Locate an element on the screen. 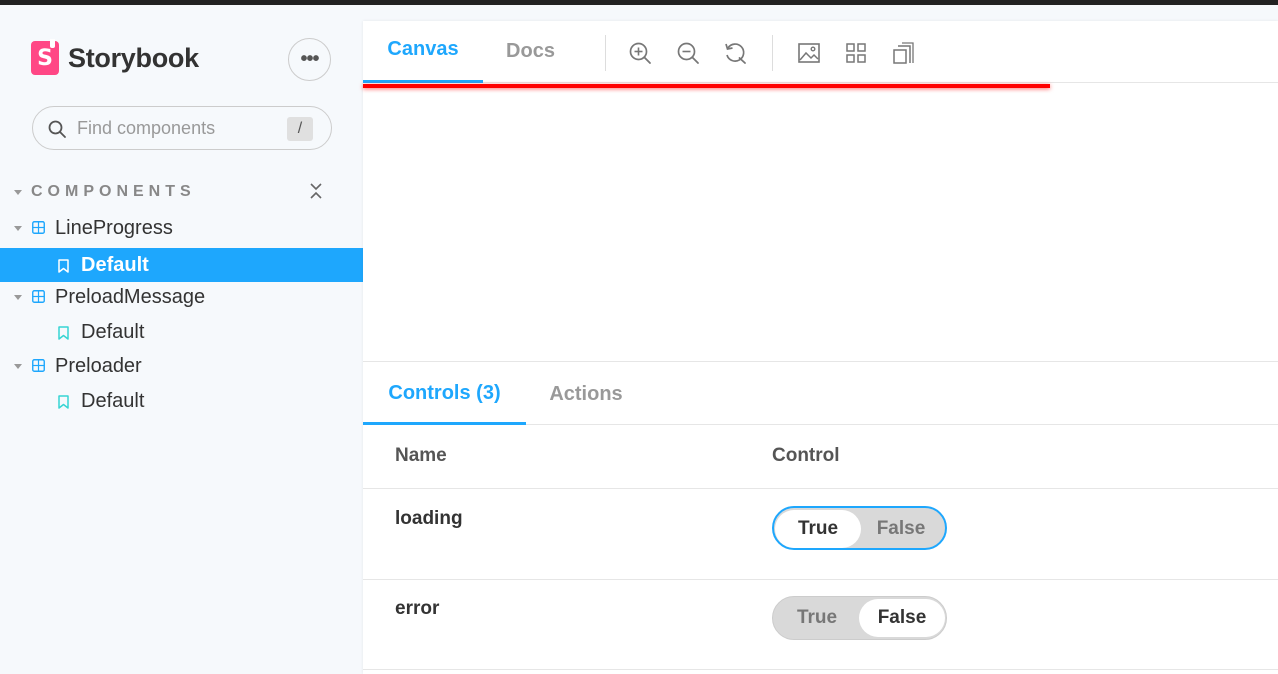 The height and width of the screenshot is (674, 1278). search-box: / is located at coordinates (182, 128).